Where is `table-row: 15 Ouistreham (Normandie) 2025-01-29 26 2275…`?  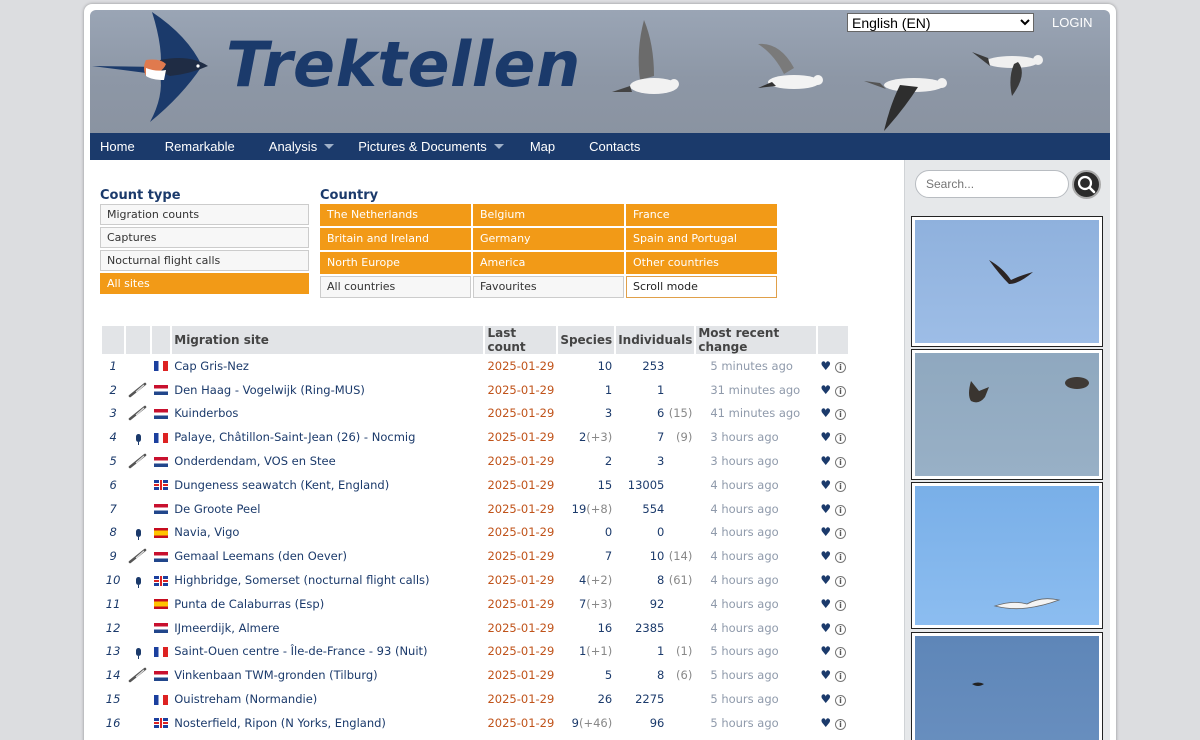 table-row: 15 Ouistreham (Normandie) 2025-01-29 26 2275… is located at coordinates (475, 699).